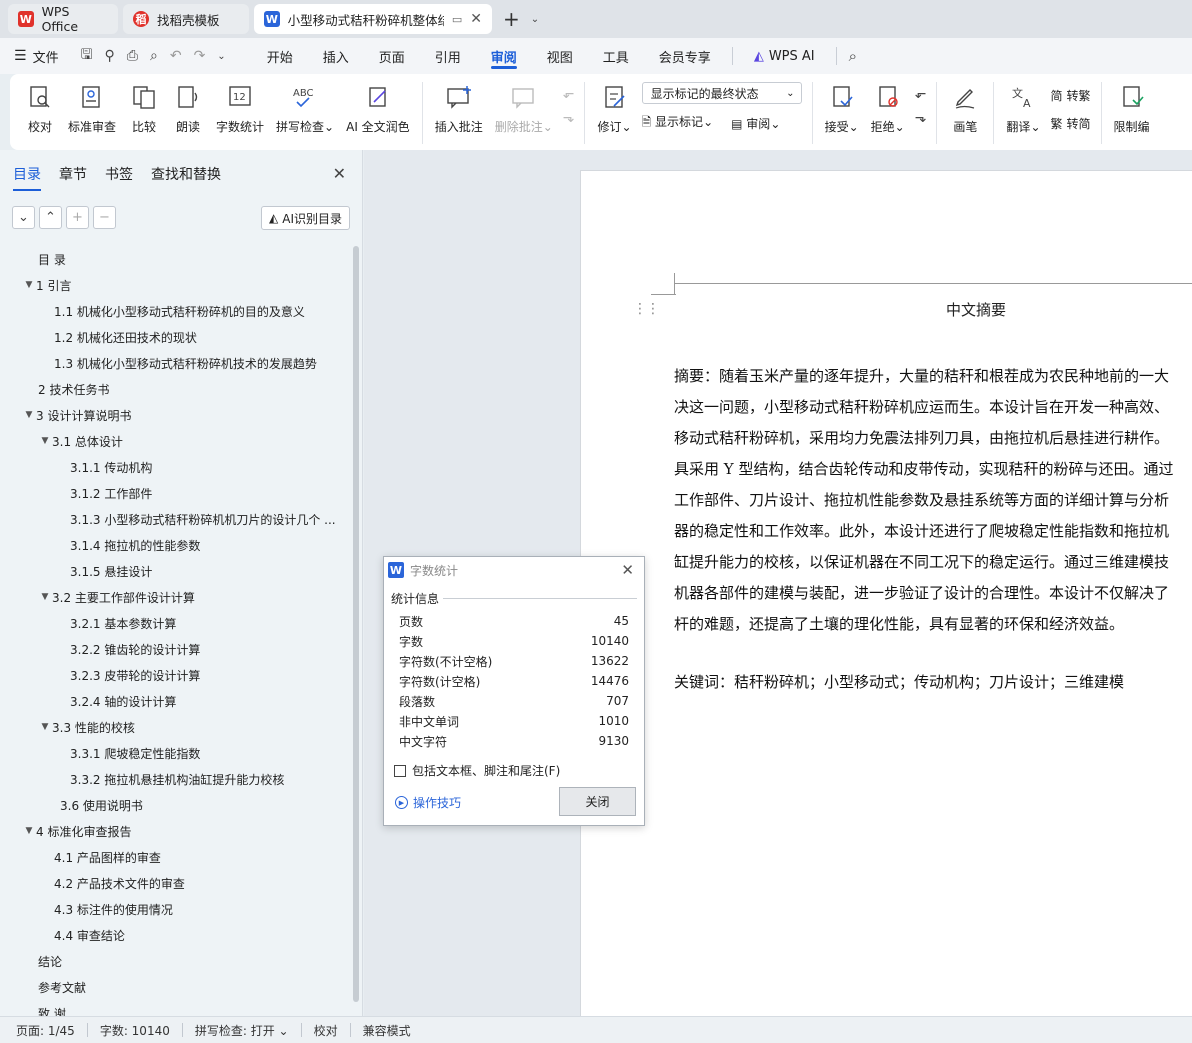  I want to click on menu-home: 开始, so click(280, 56).